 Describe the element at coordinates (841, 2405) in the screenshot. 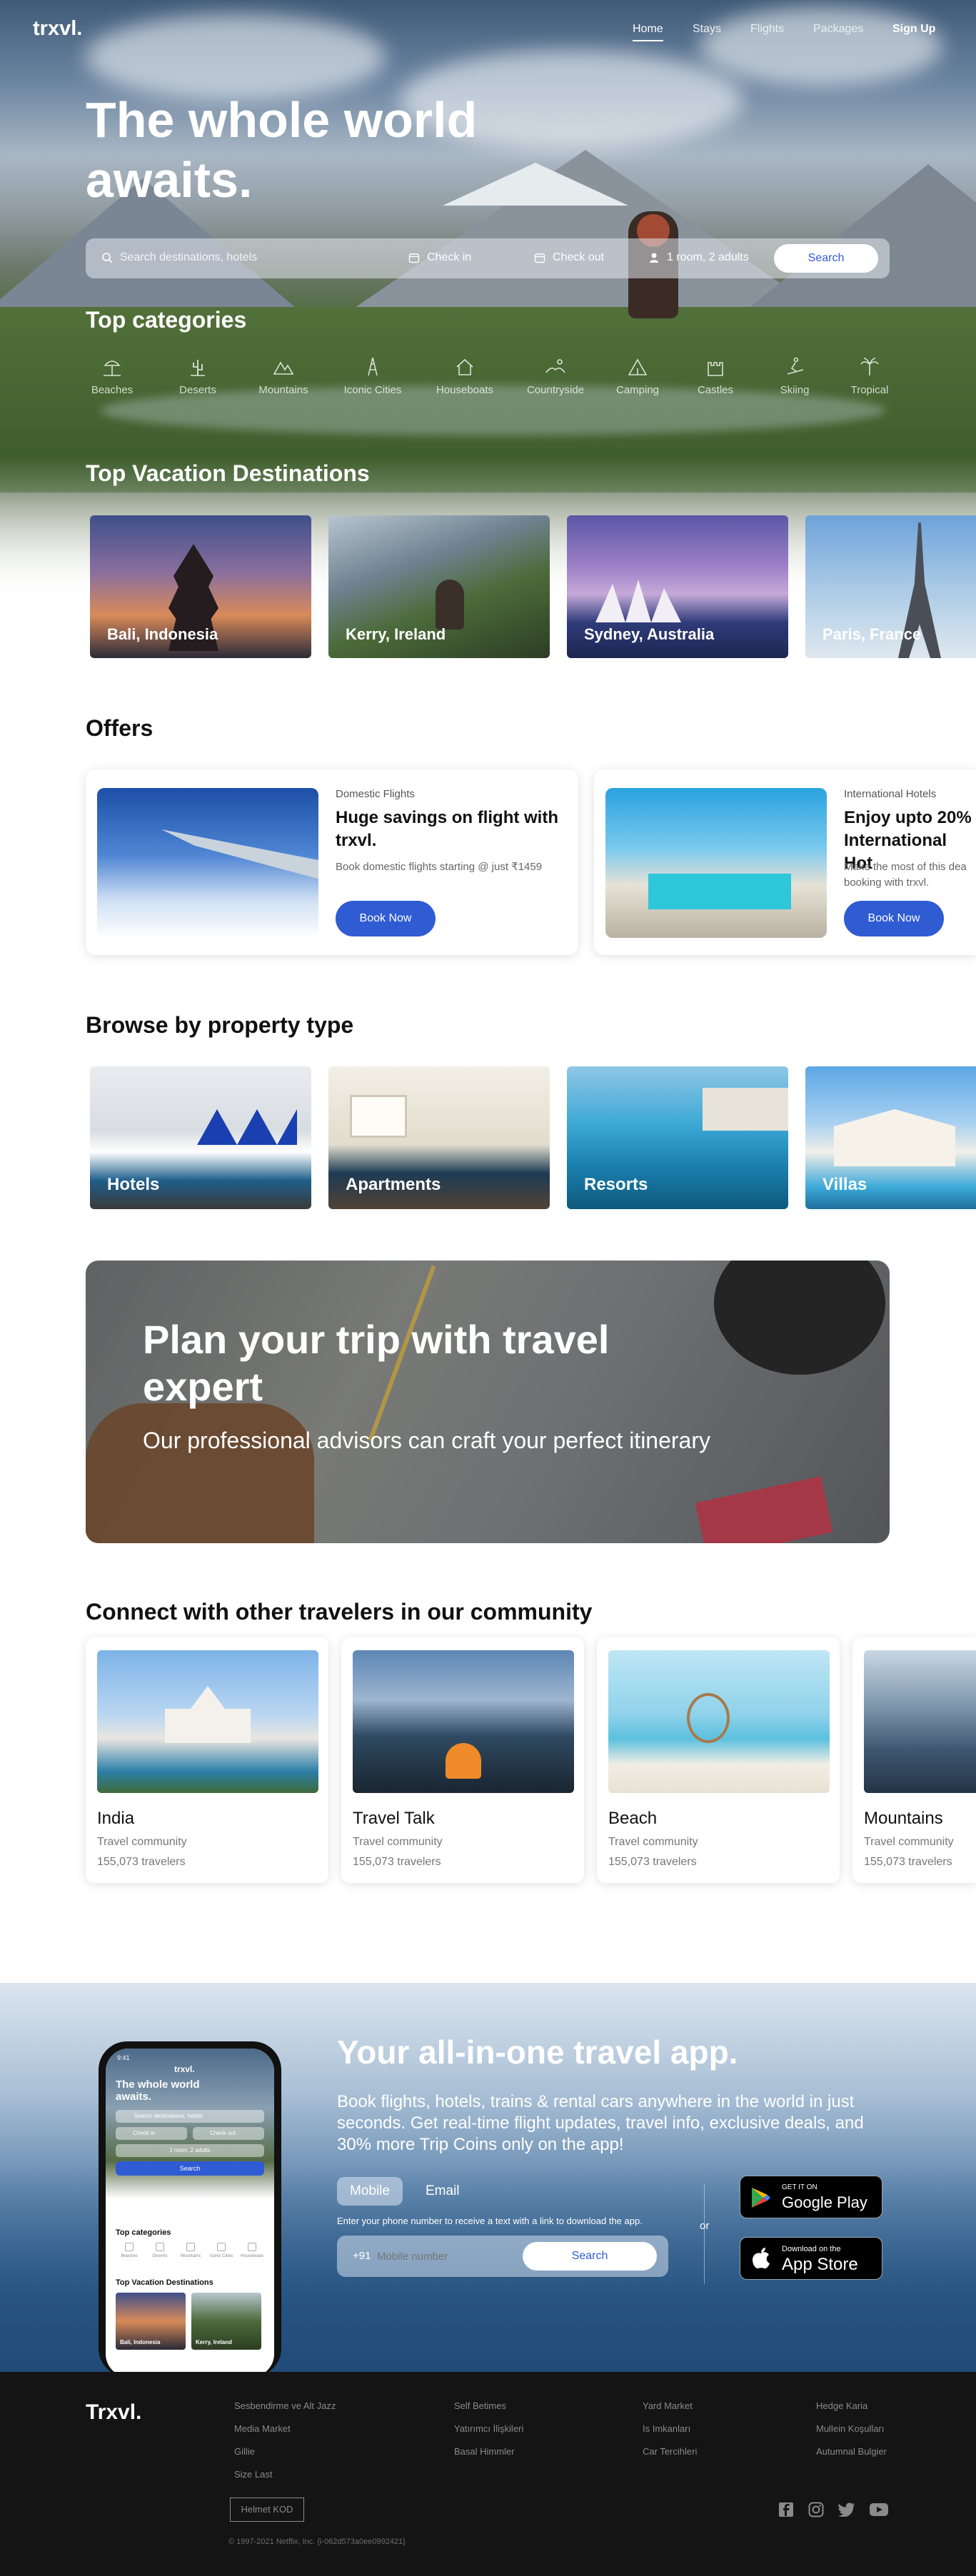

I see `footer-link: Hedge Karia` at that location.